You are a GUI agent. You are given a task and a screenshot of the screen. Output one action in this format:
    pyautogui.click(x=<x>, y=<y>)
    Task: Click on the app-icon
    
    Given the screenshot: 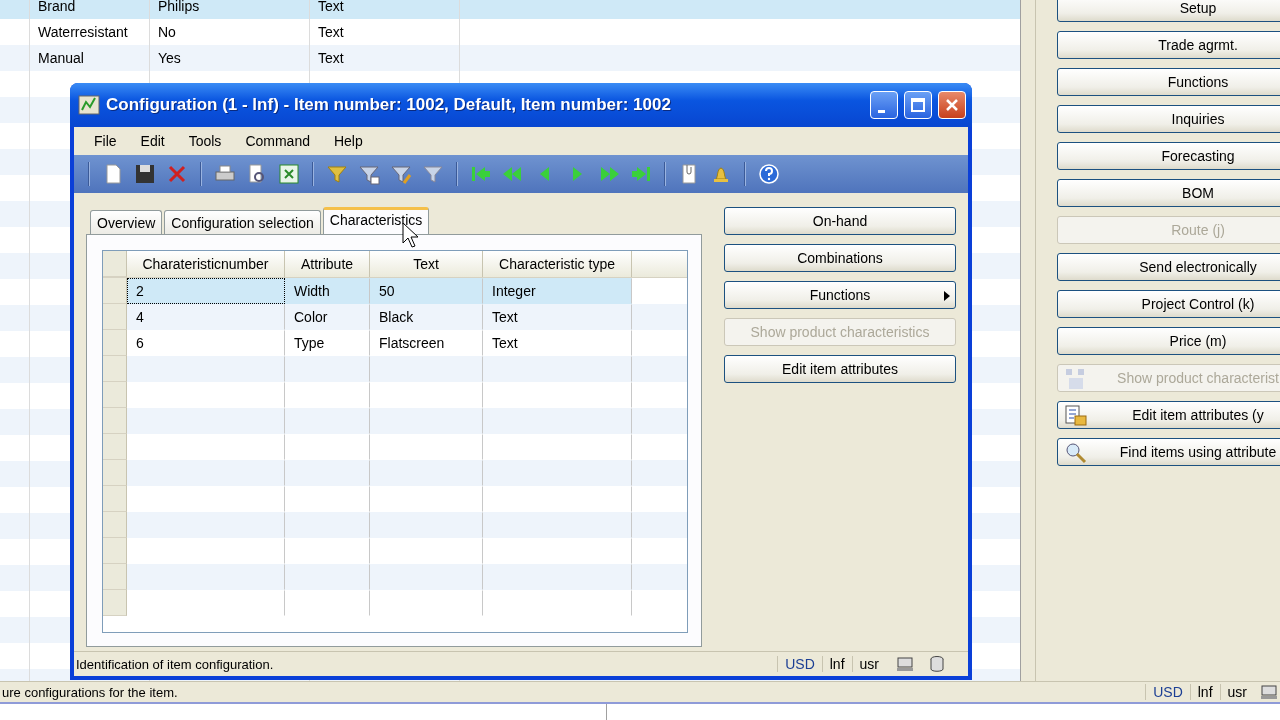 What is the action you would take?
    pyautogui.click(x=89, y=105)
    